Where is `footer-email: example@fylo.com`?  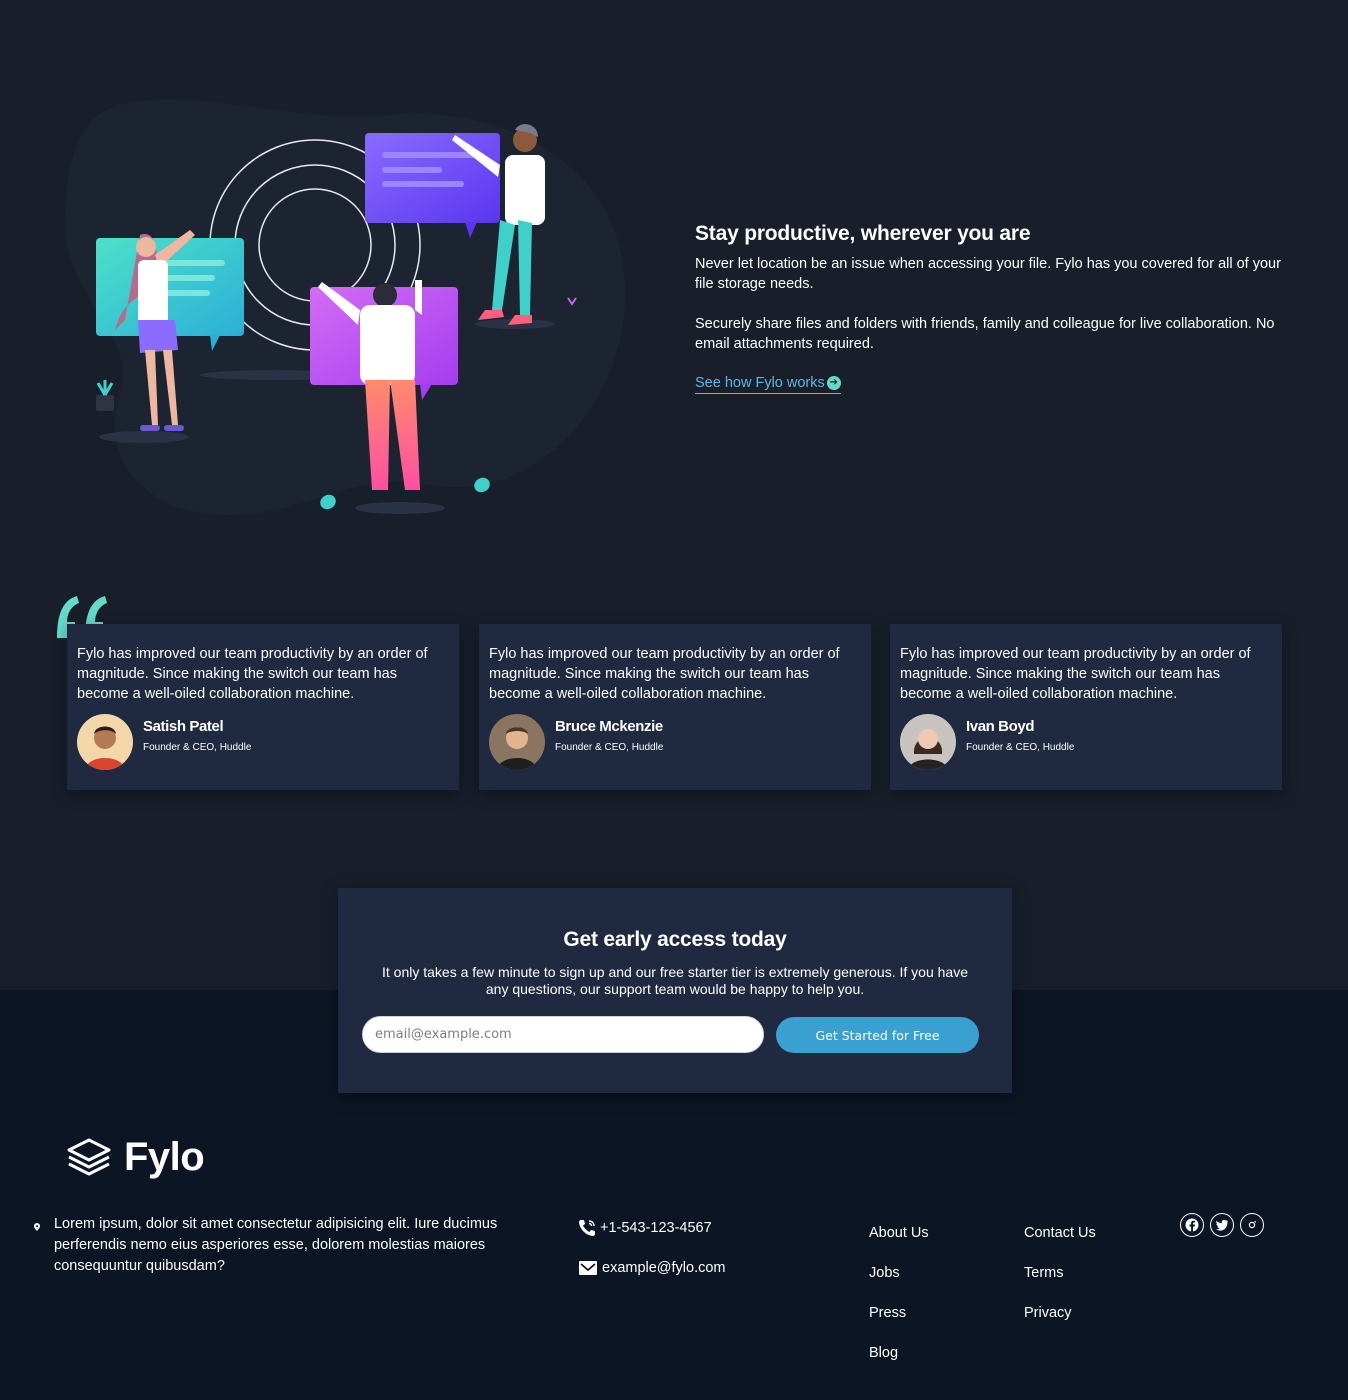 footer-email: example@fylo.com is located at coordinates (652, 1268).